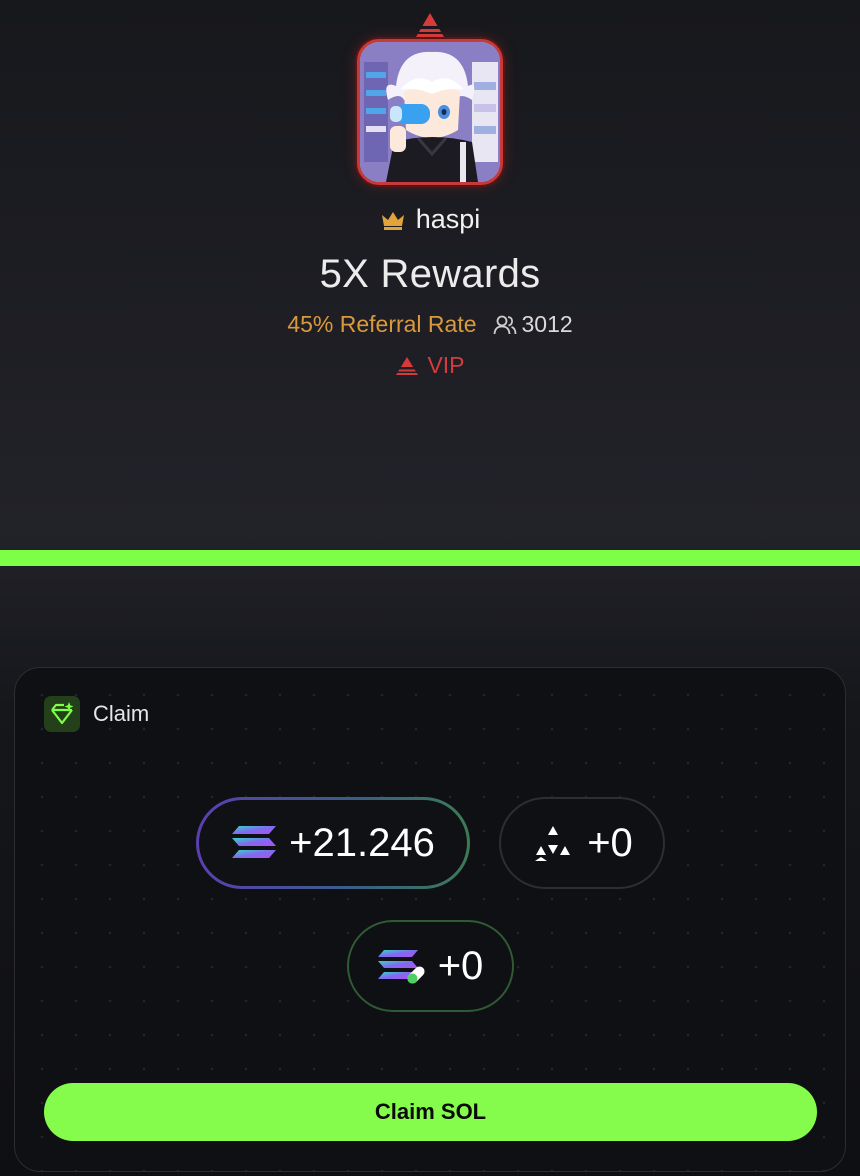 Image resolution: width=860 pixels, height=1176 pixels. What do you see at coordinates (407, 365) in the screenshot?
I see `vip-triangle-icon` at bounding box center [407, 365].